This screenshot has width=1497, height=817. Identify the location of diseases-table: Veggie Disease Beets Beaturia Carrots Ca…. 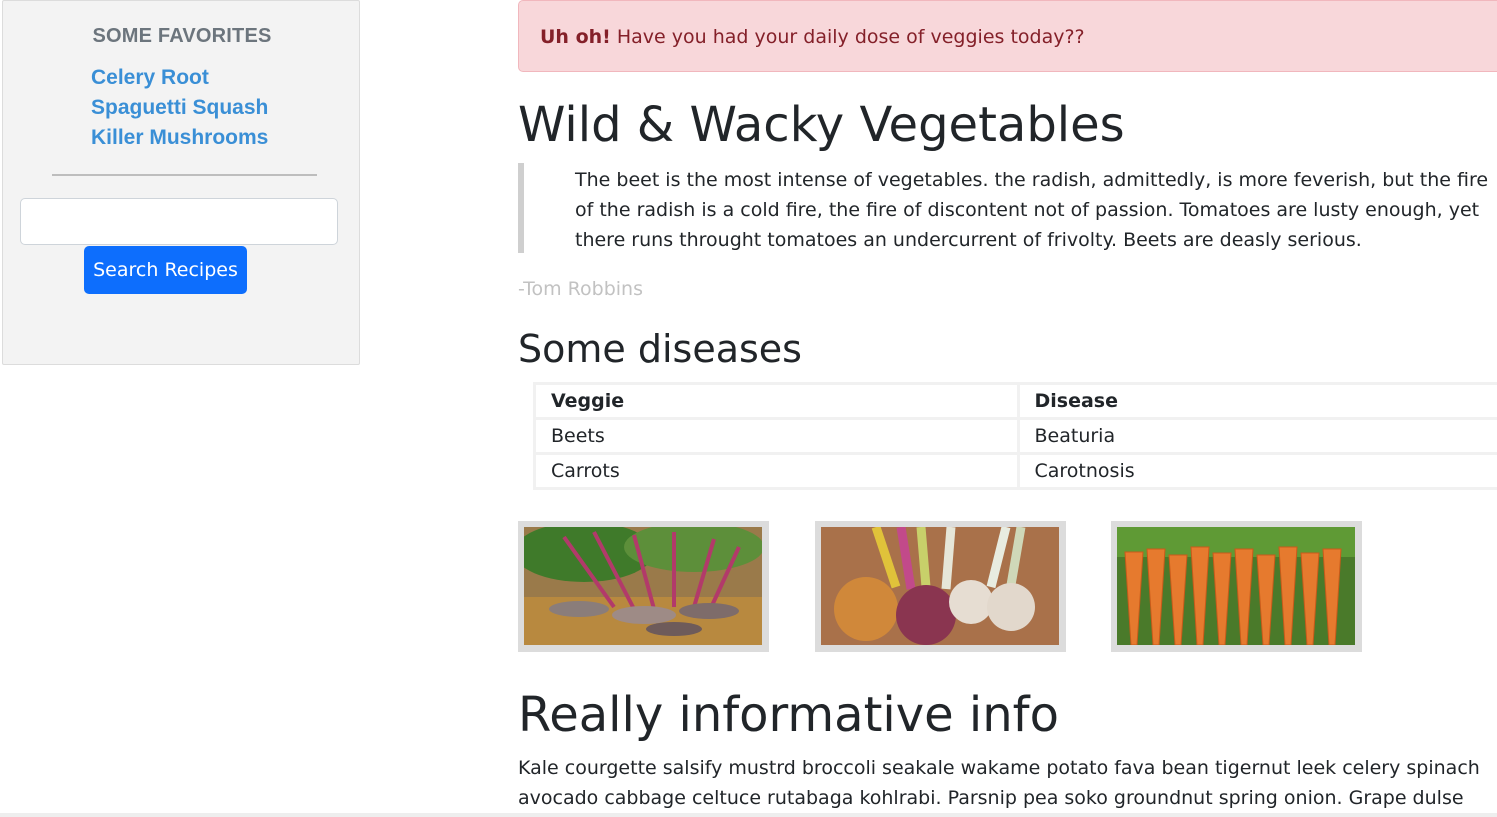
(1015, 436).